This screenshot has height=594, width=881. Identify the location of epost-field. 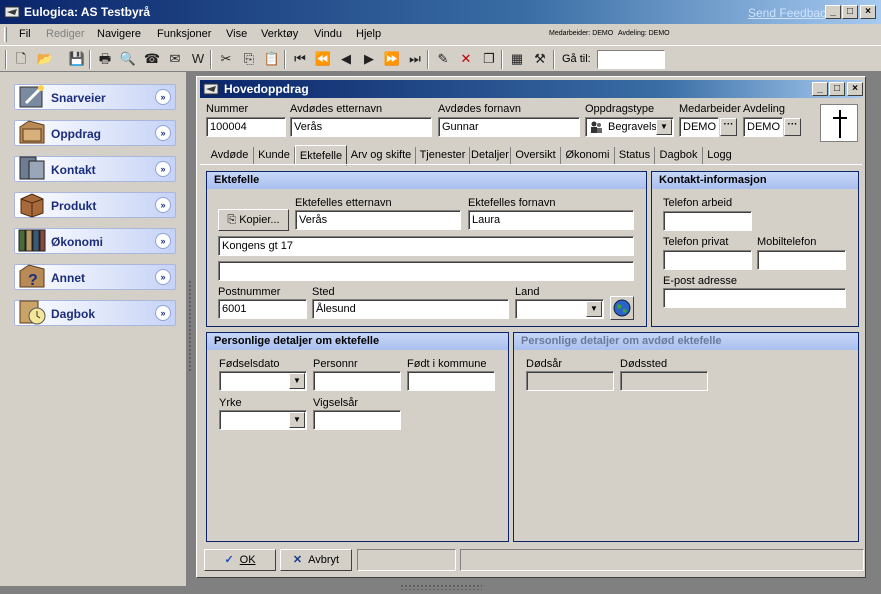
(754, 298).